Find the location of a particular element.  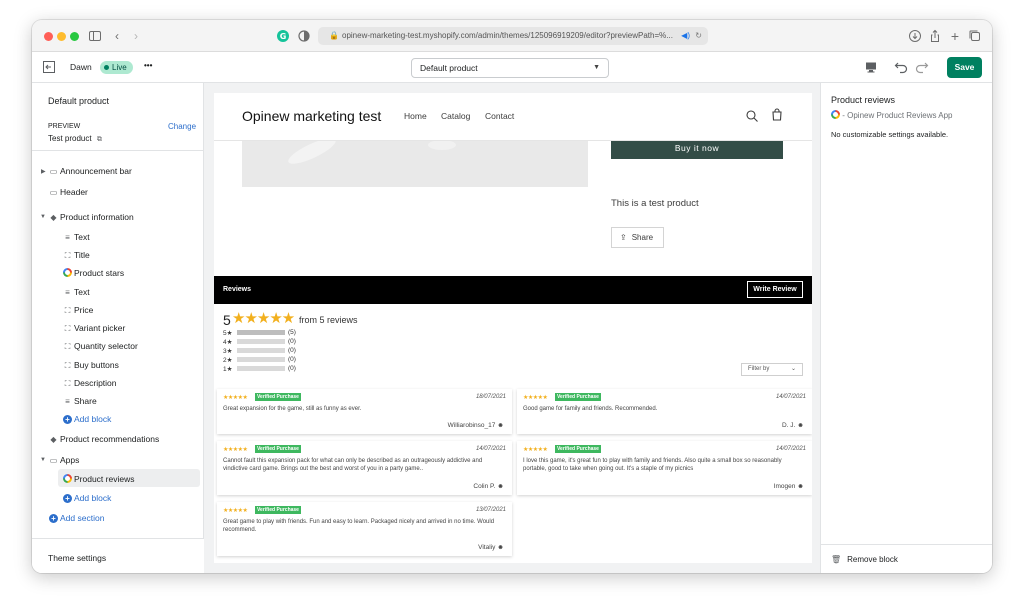

buy-it-now-button: Buy it now is located at coordinates (697, 150).